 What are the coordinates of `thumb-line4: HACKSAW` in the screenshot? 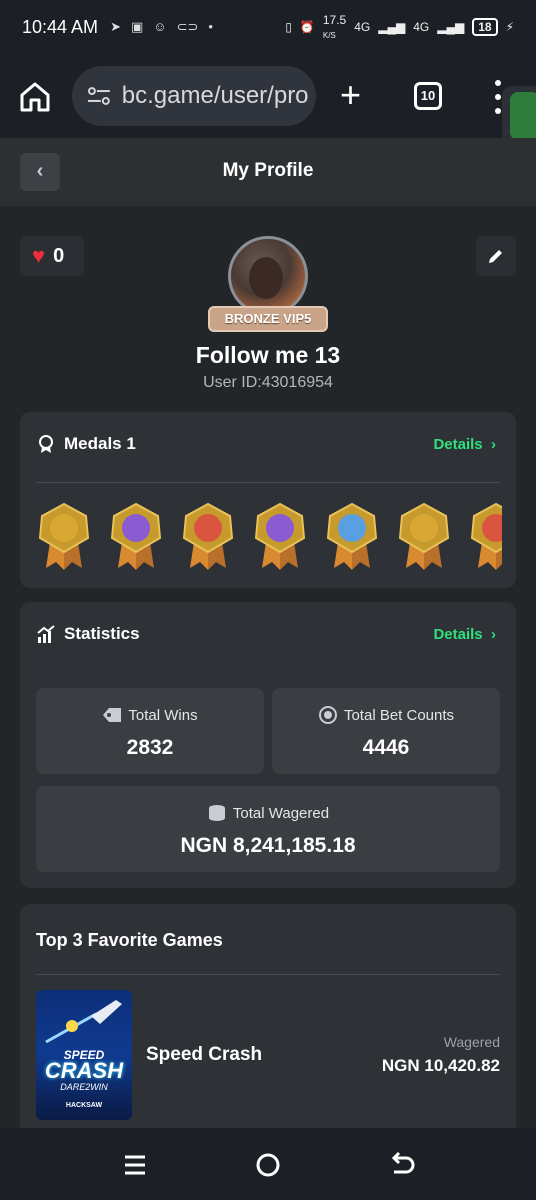 It's located at (84, 1105).